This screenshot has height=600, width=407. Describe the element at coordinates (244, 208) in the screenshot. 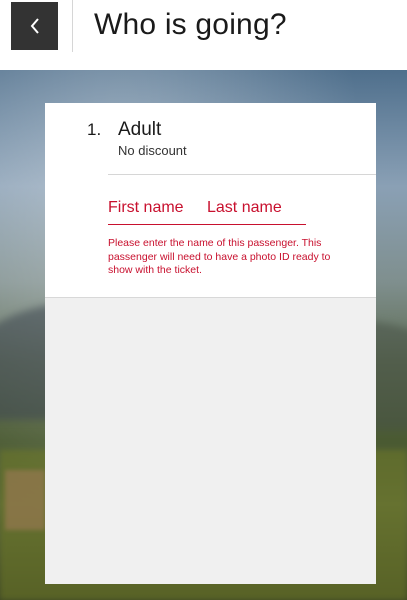

I see `last-name-field: Last name` at that location.